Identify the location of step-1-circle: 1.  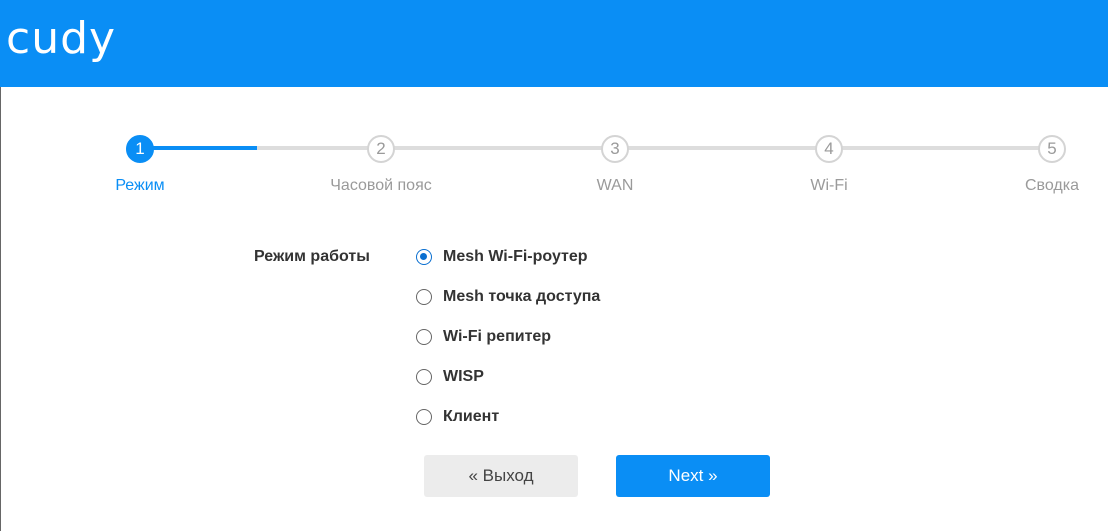
(140, 149).